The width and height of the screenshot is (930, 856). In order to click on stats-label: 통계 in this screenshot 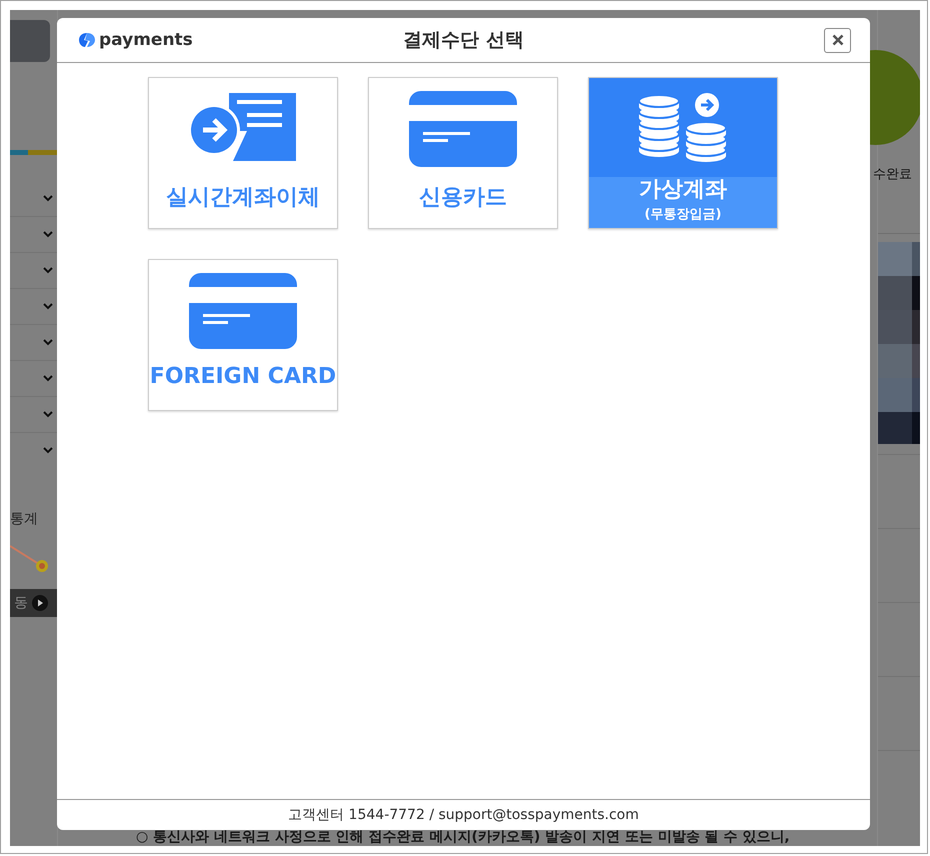, I will do `click(24, 519)`.